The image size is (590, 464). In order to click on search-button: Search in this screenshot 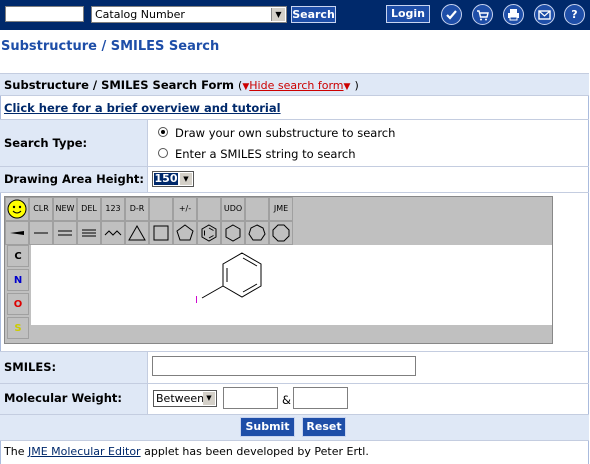, I will do `click(313, 14)`.